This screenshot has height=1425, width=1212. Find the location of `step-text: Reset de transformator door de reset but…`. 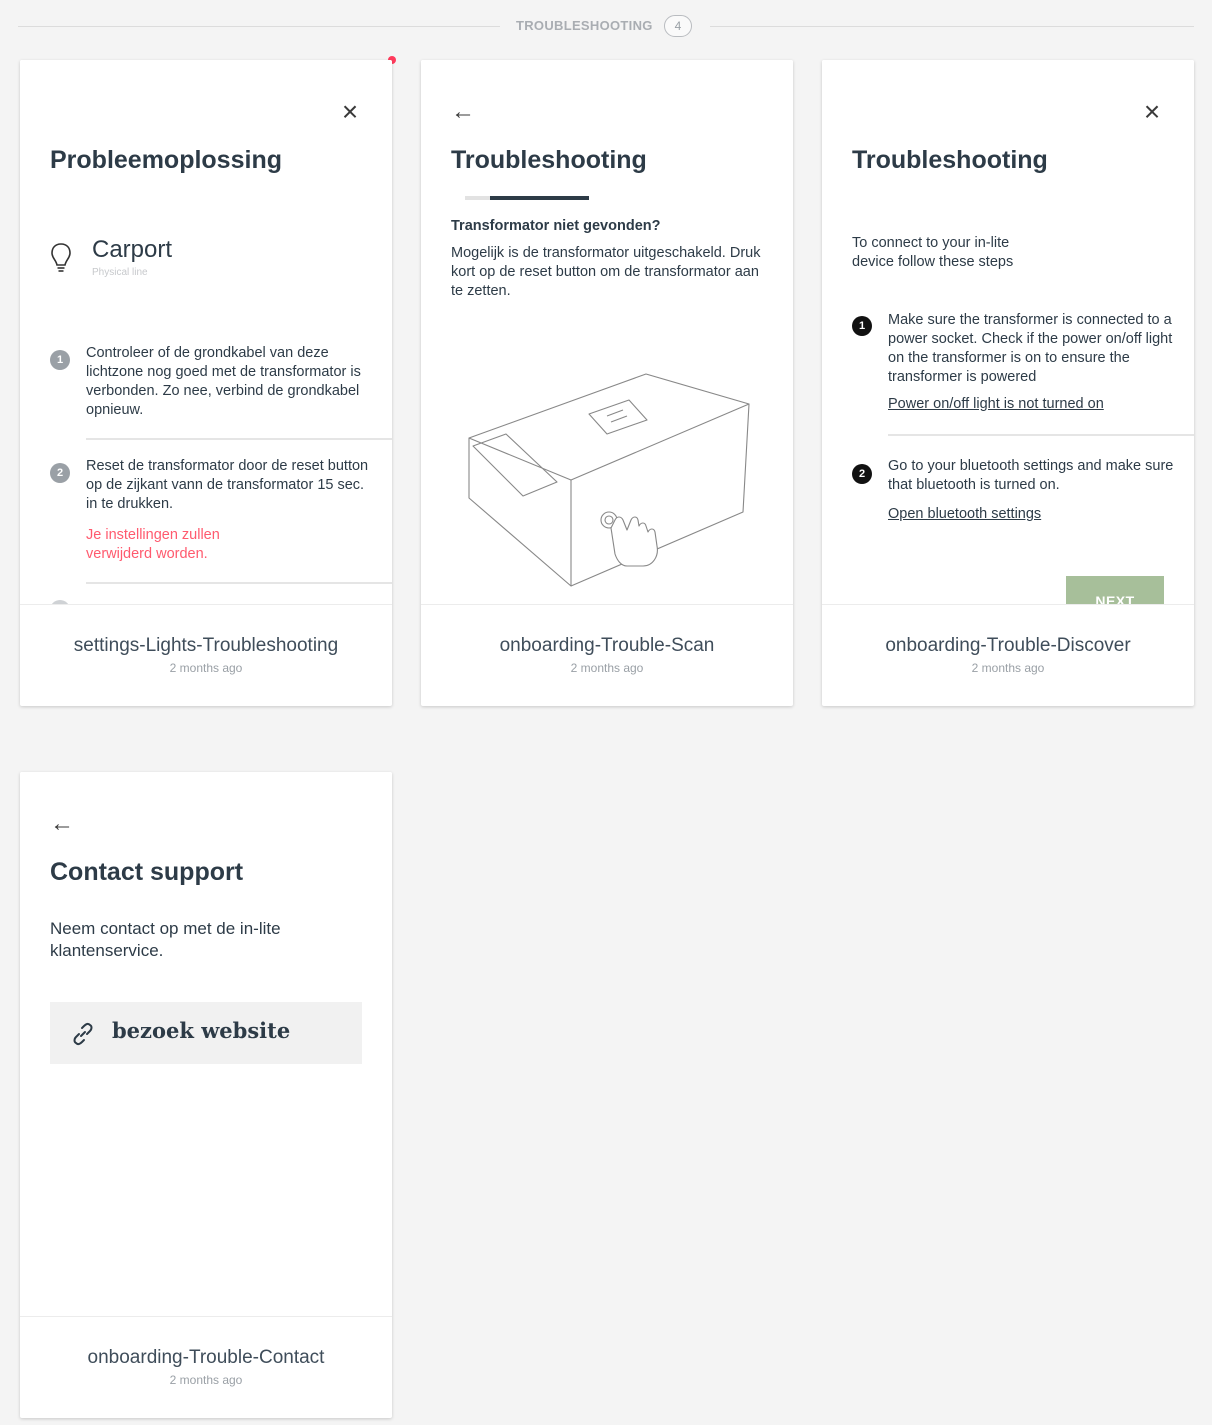

step-text: Reset de transformator door de reset but… is located at coordinates (227, 485).